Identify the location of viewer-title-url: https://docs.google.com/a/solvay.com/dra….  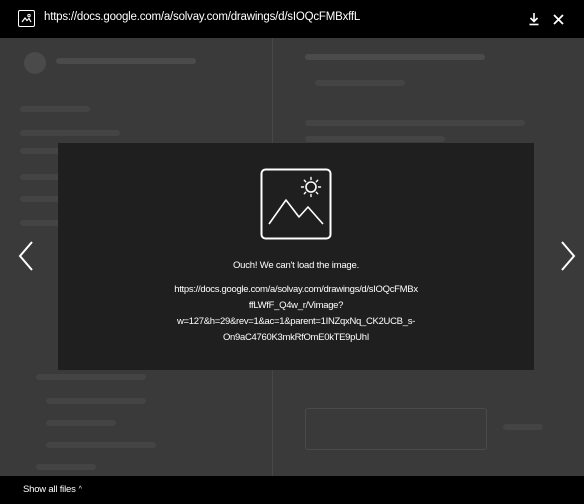
(202, 17).